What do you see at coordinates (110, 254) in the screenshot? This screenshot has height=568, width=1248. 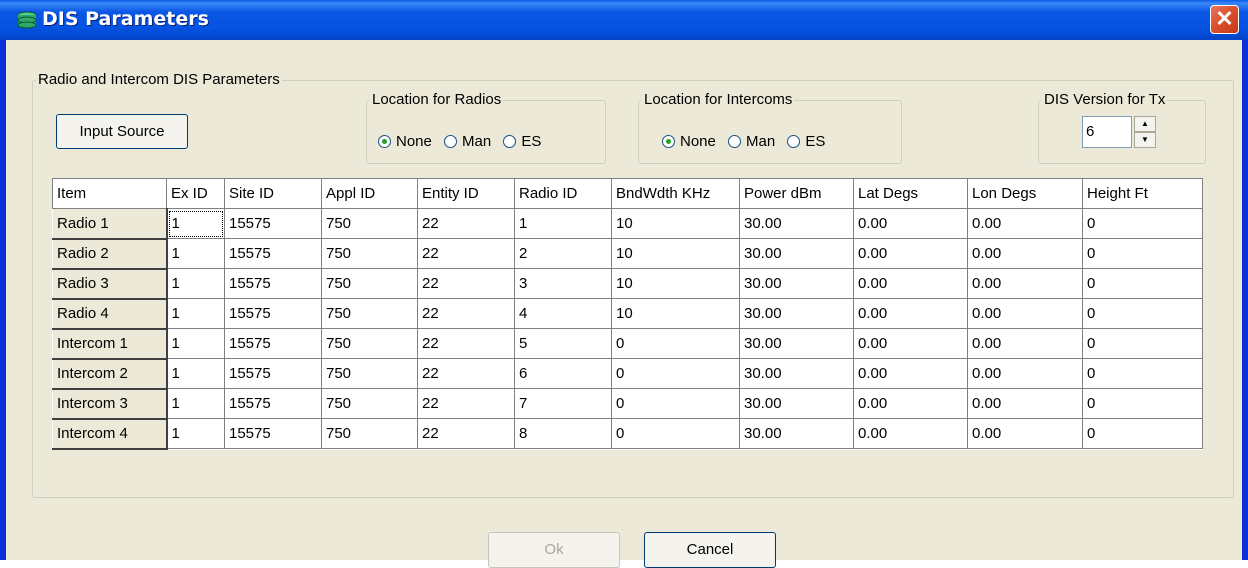 I see `row-header-cell: Radio 2` at bounding box center [110, 254].